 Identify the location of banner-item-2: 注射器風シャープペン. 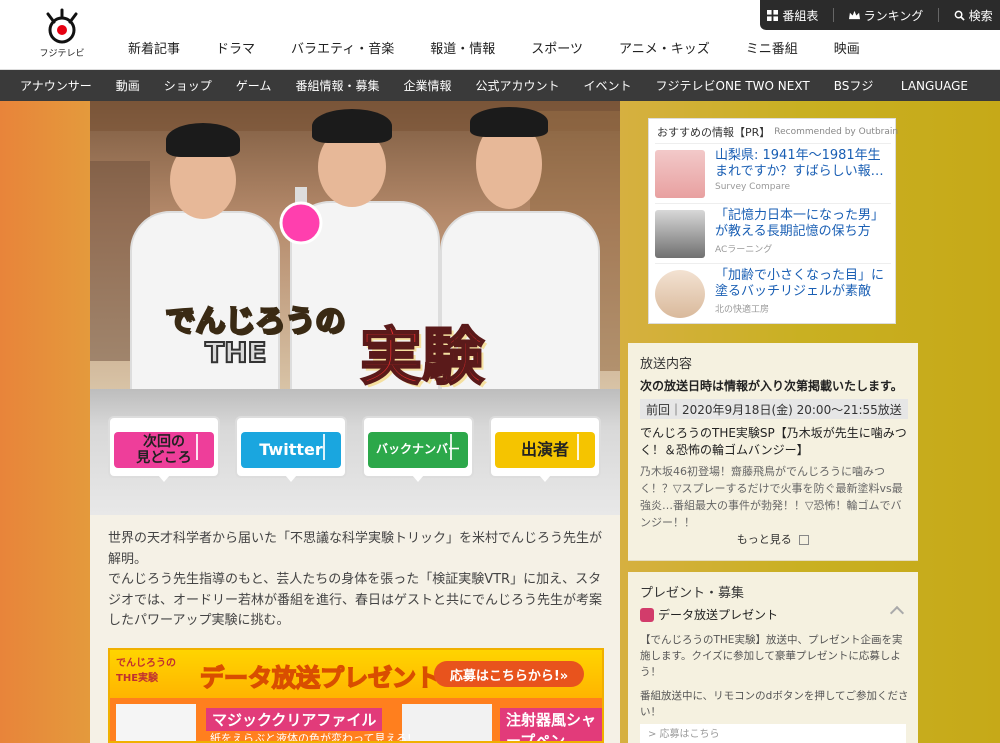
(551, 724).